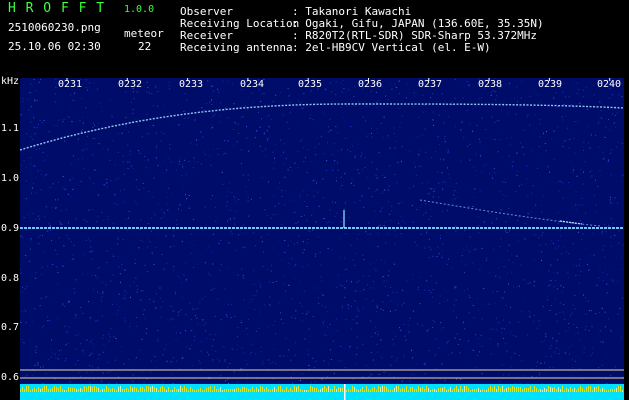  I want to click on y-tick-0.6: 0.6, so click(10, 377).